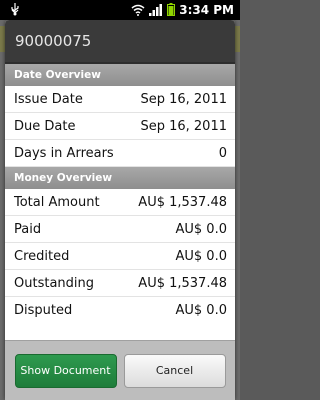 This screenshot has width=320, height=400. What do you see at coordinates (65, 370) in the screenshot?
I see `show-document-button: Show Document` at bounding box center [65, 370].